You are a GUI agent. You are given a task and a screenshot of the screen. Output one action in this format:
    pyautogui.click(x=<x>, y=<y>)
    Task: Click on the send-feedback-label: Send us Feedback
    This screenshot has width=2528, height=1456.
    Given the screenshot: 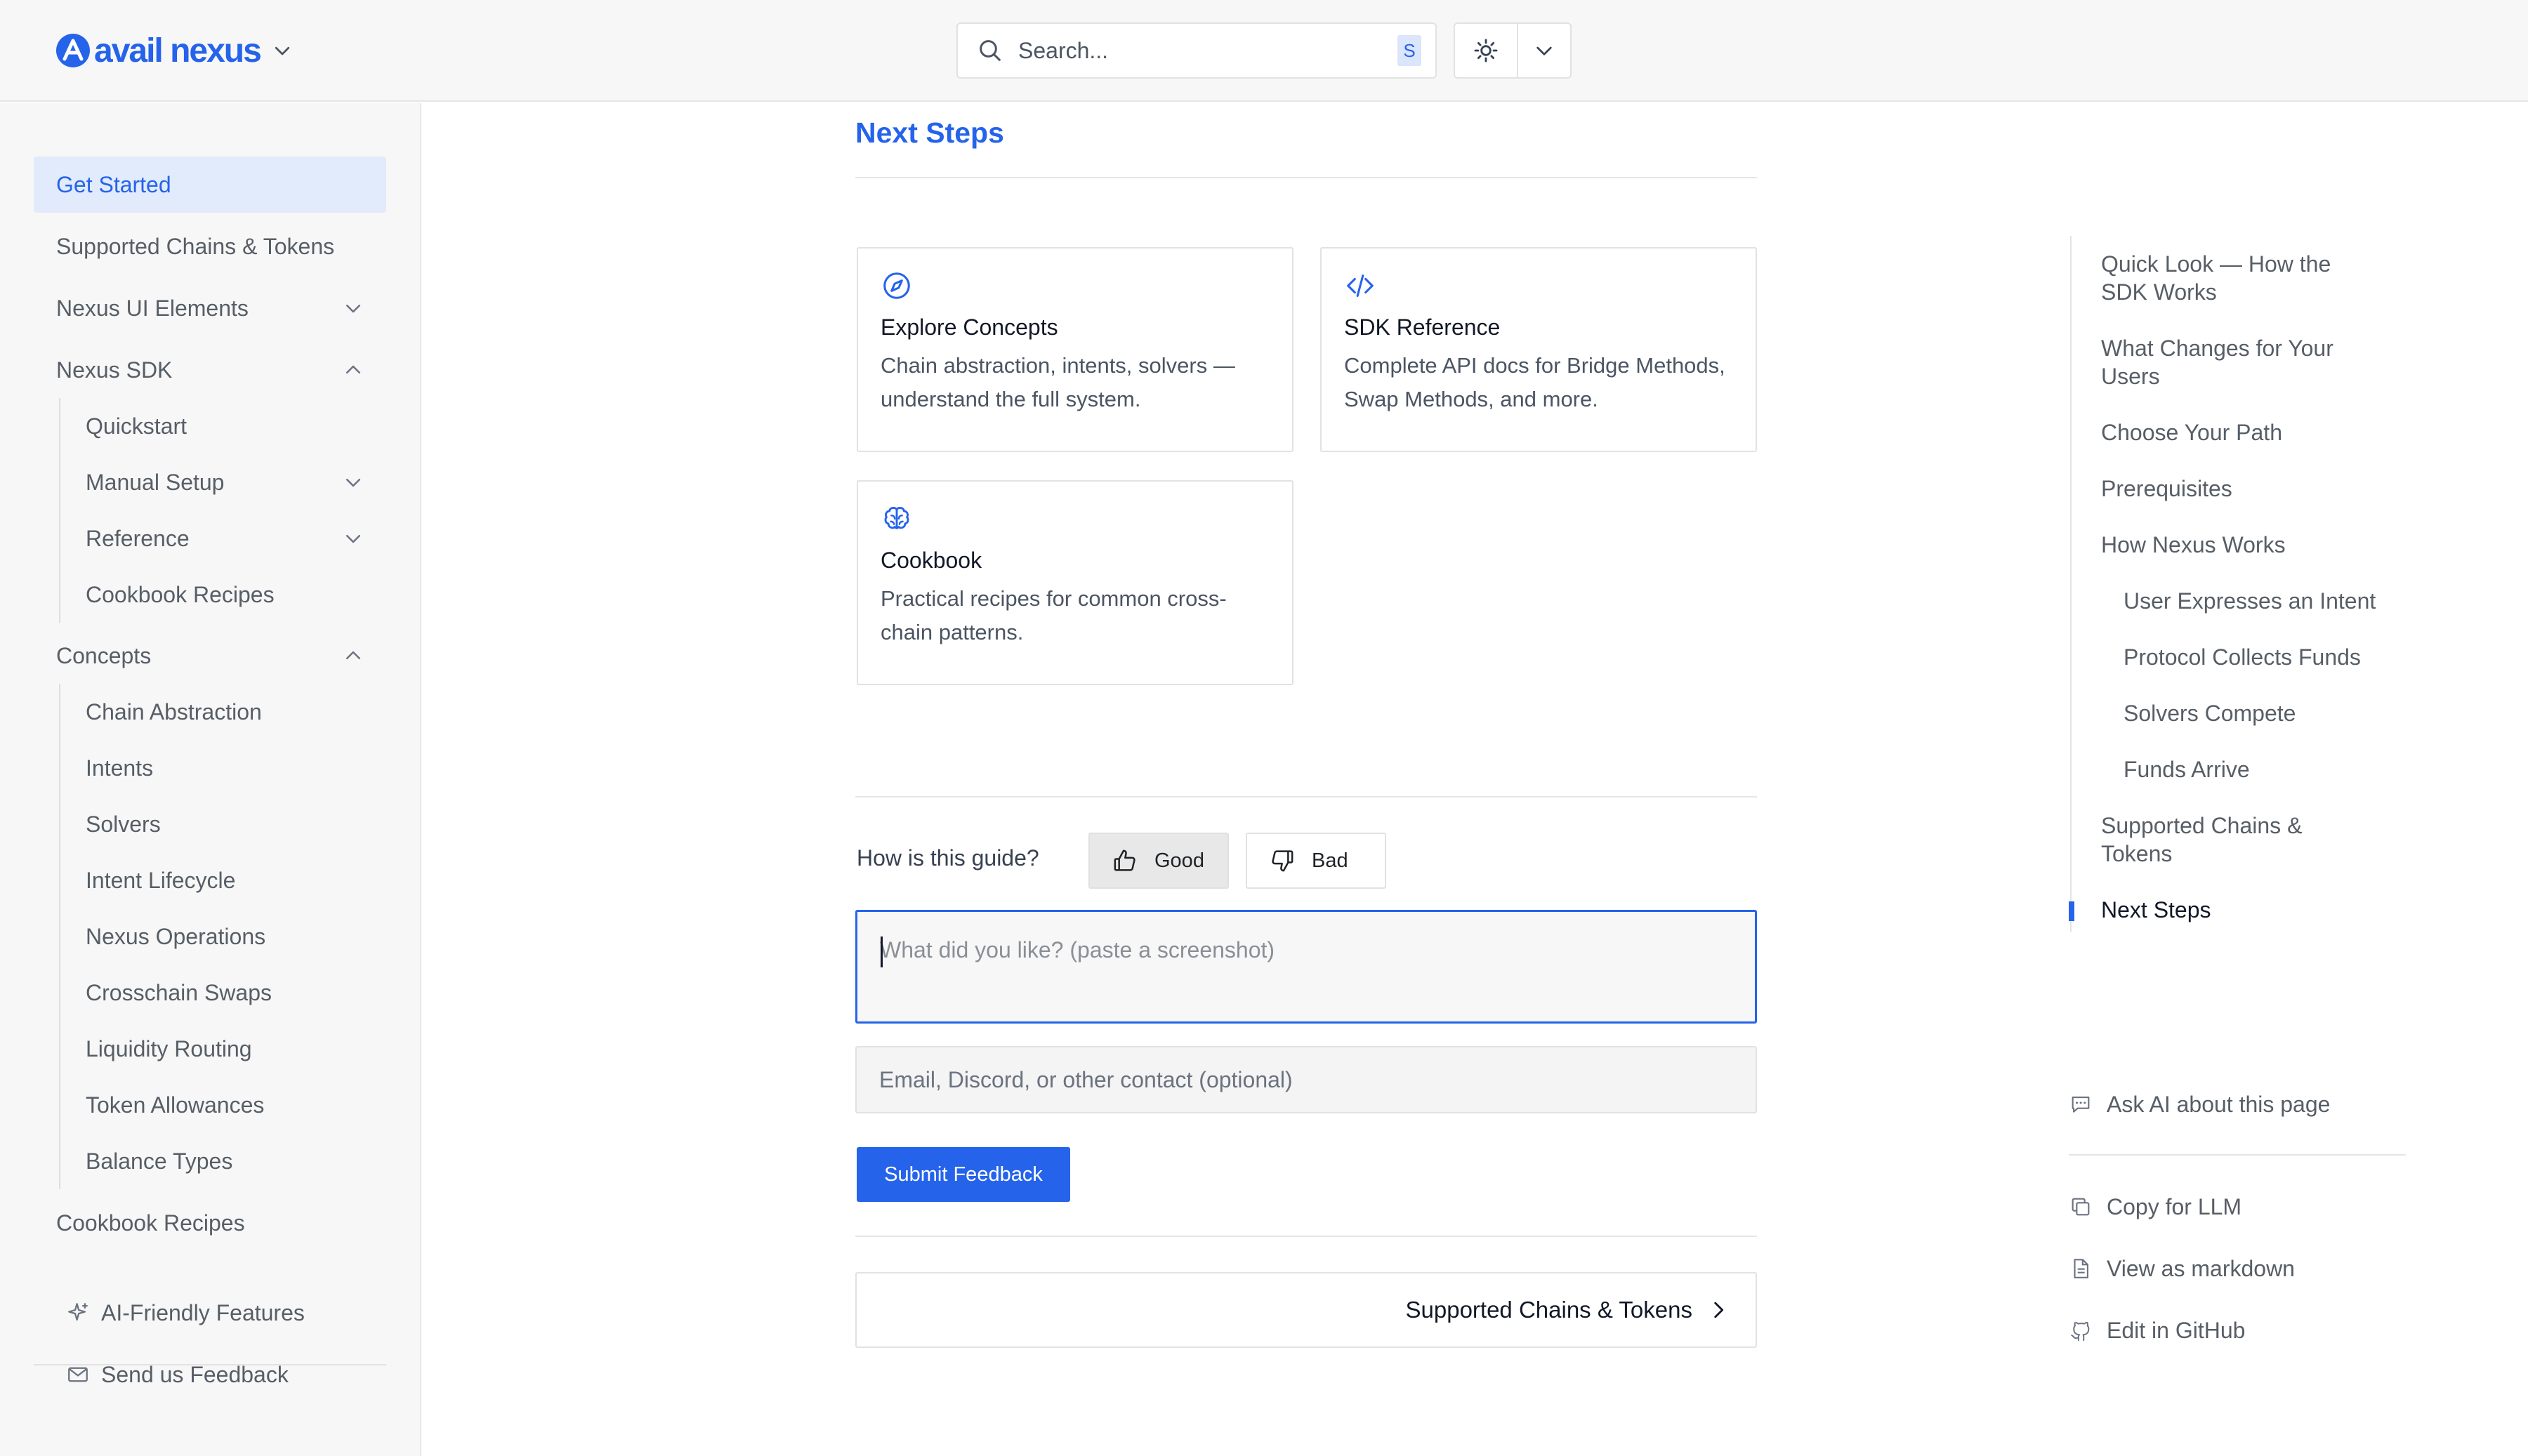 What is the action you would take?
    pyautogui.click(x=195, y=1374)
    